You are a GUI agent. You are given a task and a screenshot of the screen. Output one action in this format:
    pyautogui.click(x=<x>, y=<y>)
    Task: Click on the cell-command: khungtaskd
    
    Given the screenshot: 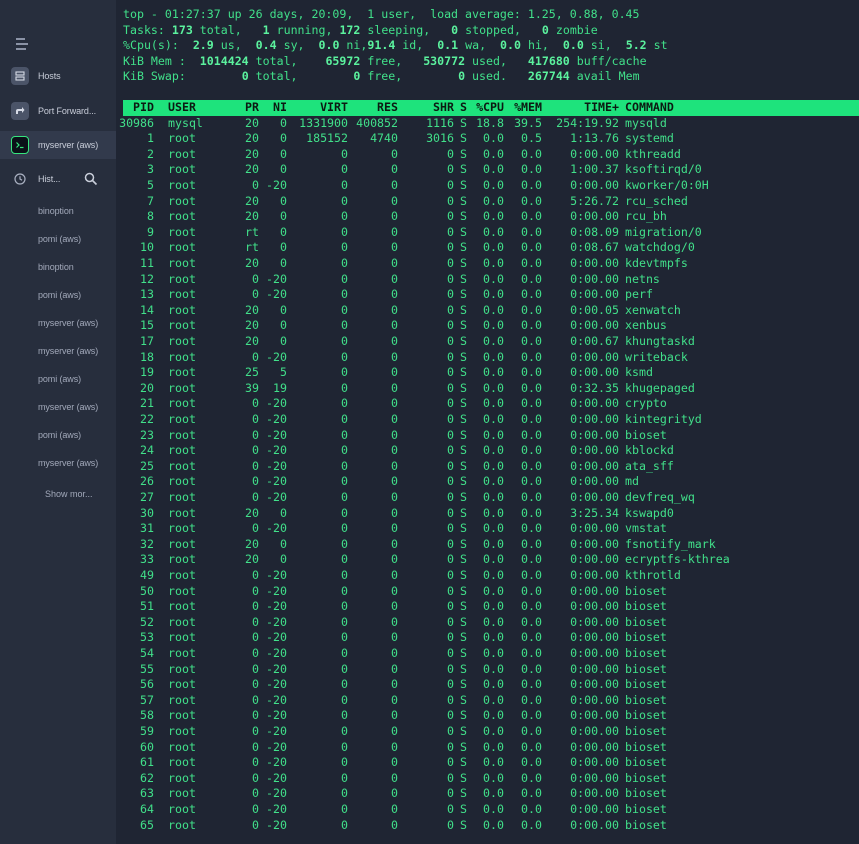 What is the action you would take?
    pyautogui.click(x=660, y=341)
    